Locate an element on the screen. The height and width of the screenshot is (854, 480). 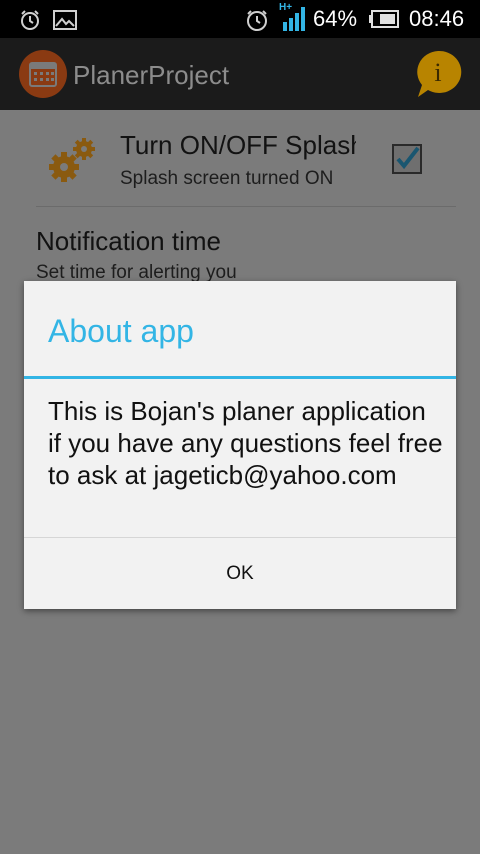
status-bar: H+ 64% 08:46 is located at coordinates (240, 19).